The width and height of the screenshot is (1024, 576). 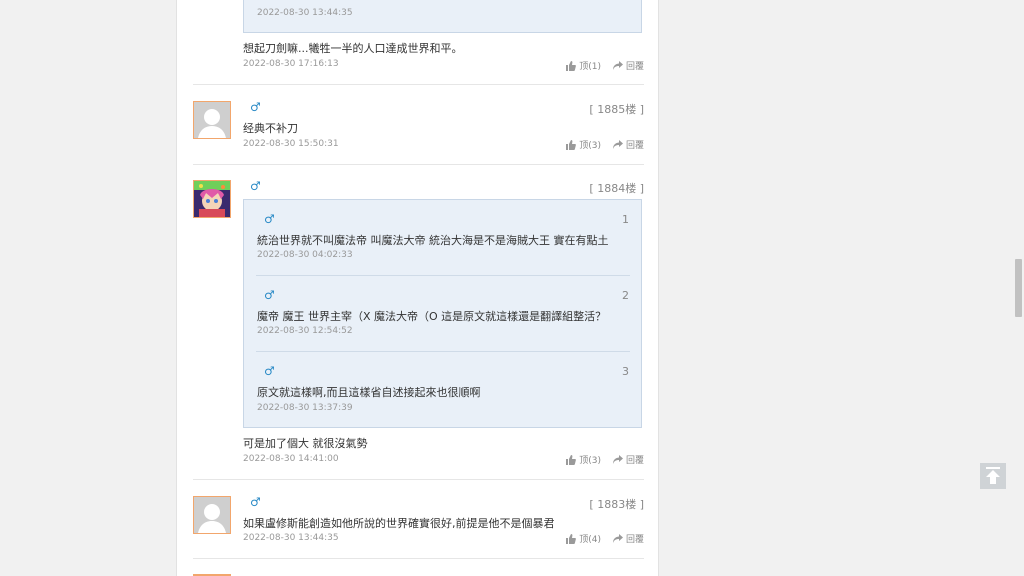 I want to click on floor-number: [ 1883楼 ], so click(x=616, y=504).